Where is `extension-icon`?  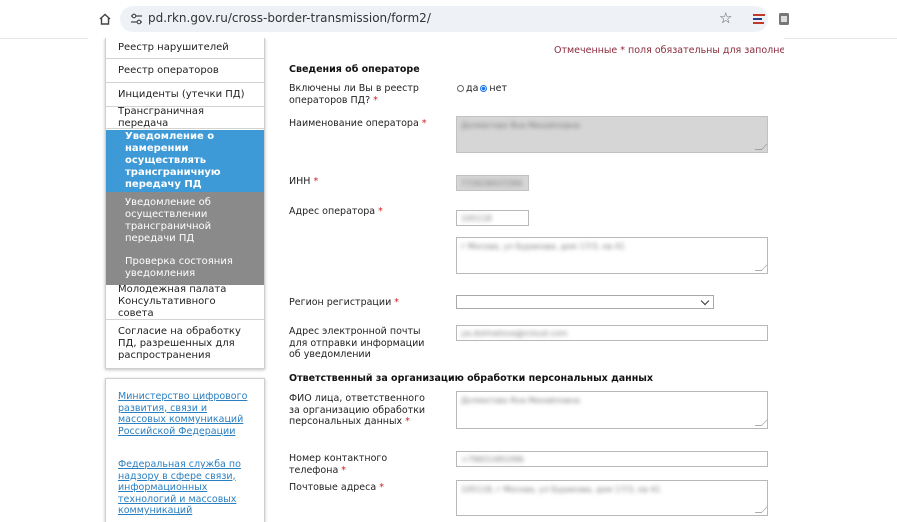 extension-icon is located at coordinates (759, 19).